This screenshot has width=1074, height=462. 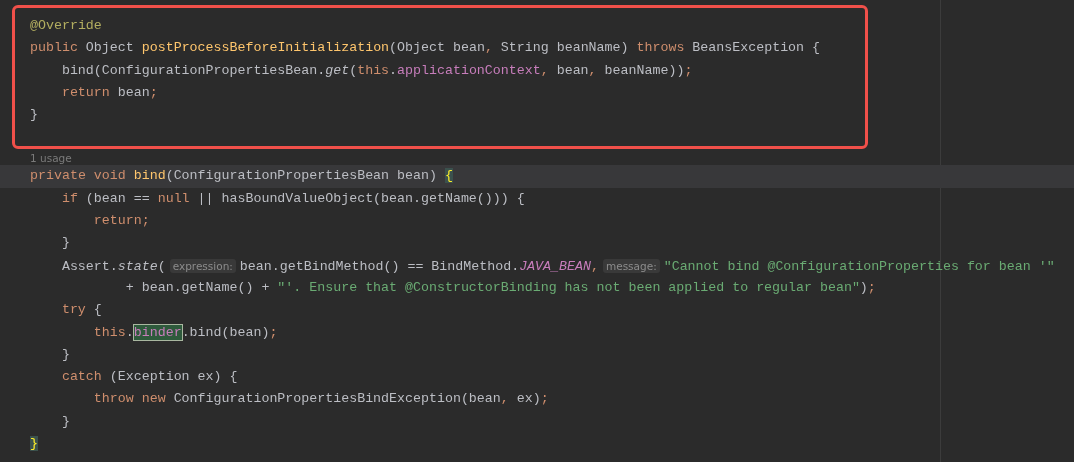 What do you see at coordinates (293, 198) in the screenshot?
I see `code-line: if (bean == null || hasBoundValueObject(bean.getName())) {` at bounding box center [293, 198].